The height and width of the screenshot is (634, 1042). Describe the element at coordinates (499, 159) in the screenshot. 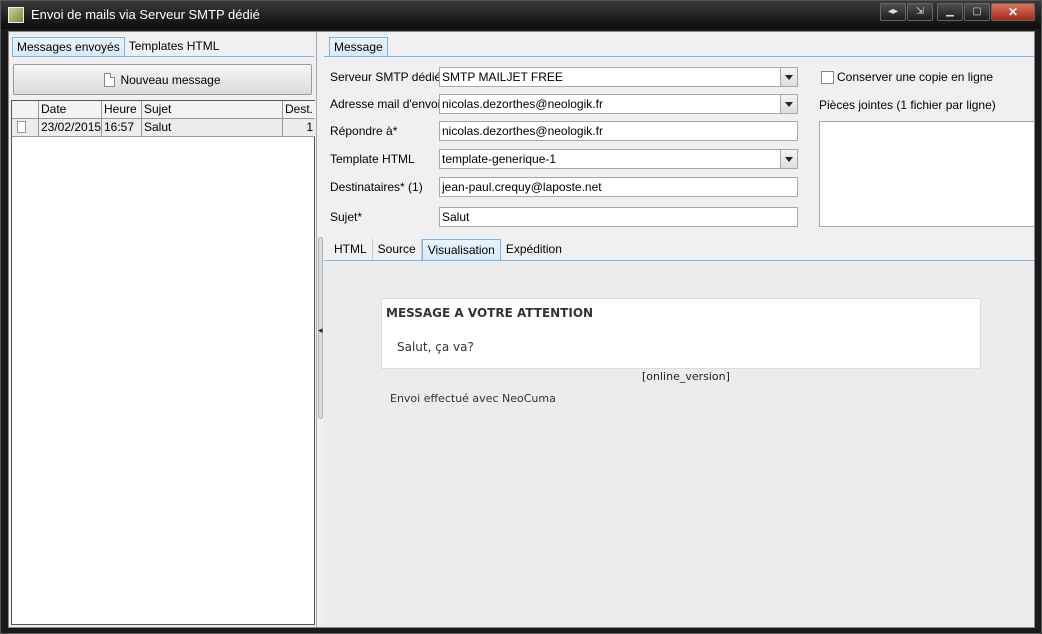

I see `template-value: template-generique-1` at that location.